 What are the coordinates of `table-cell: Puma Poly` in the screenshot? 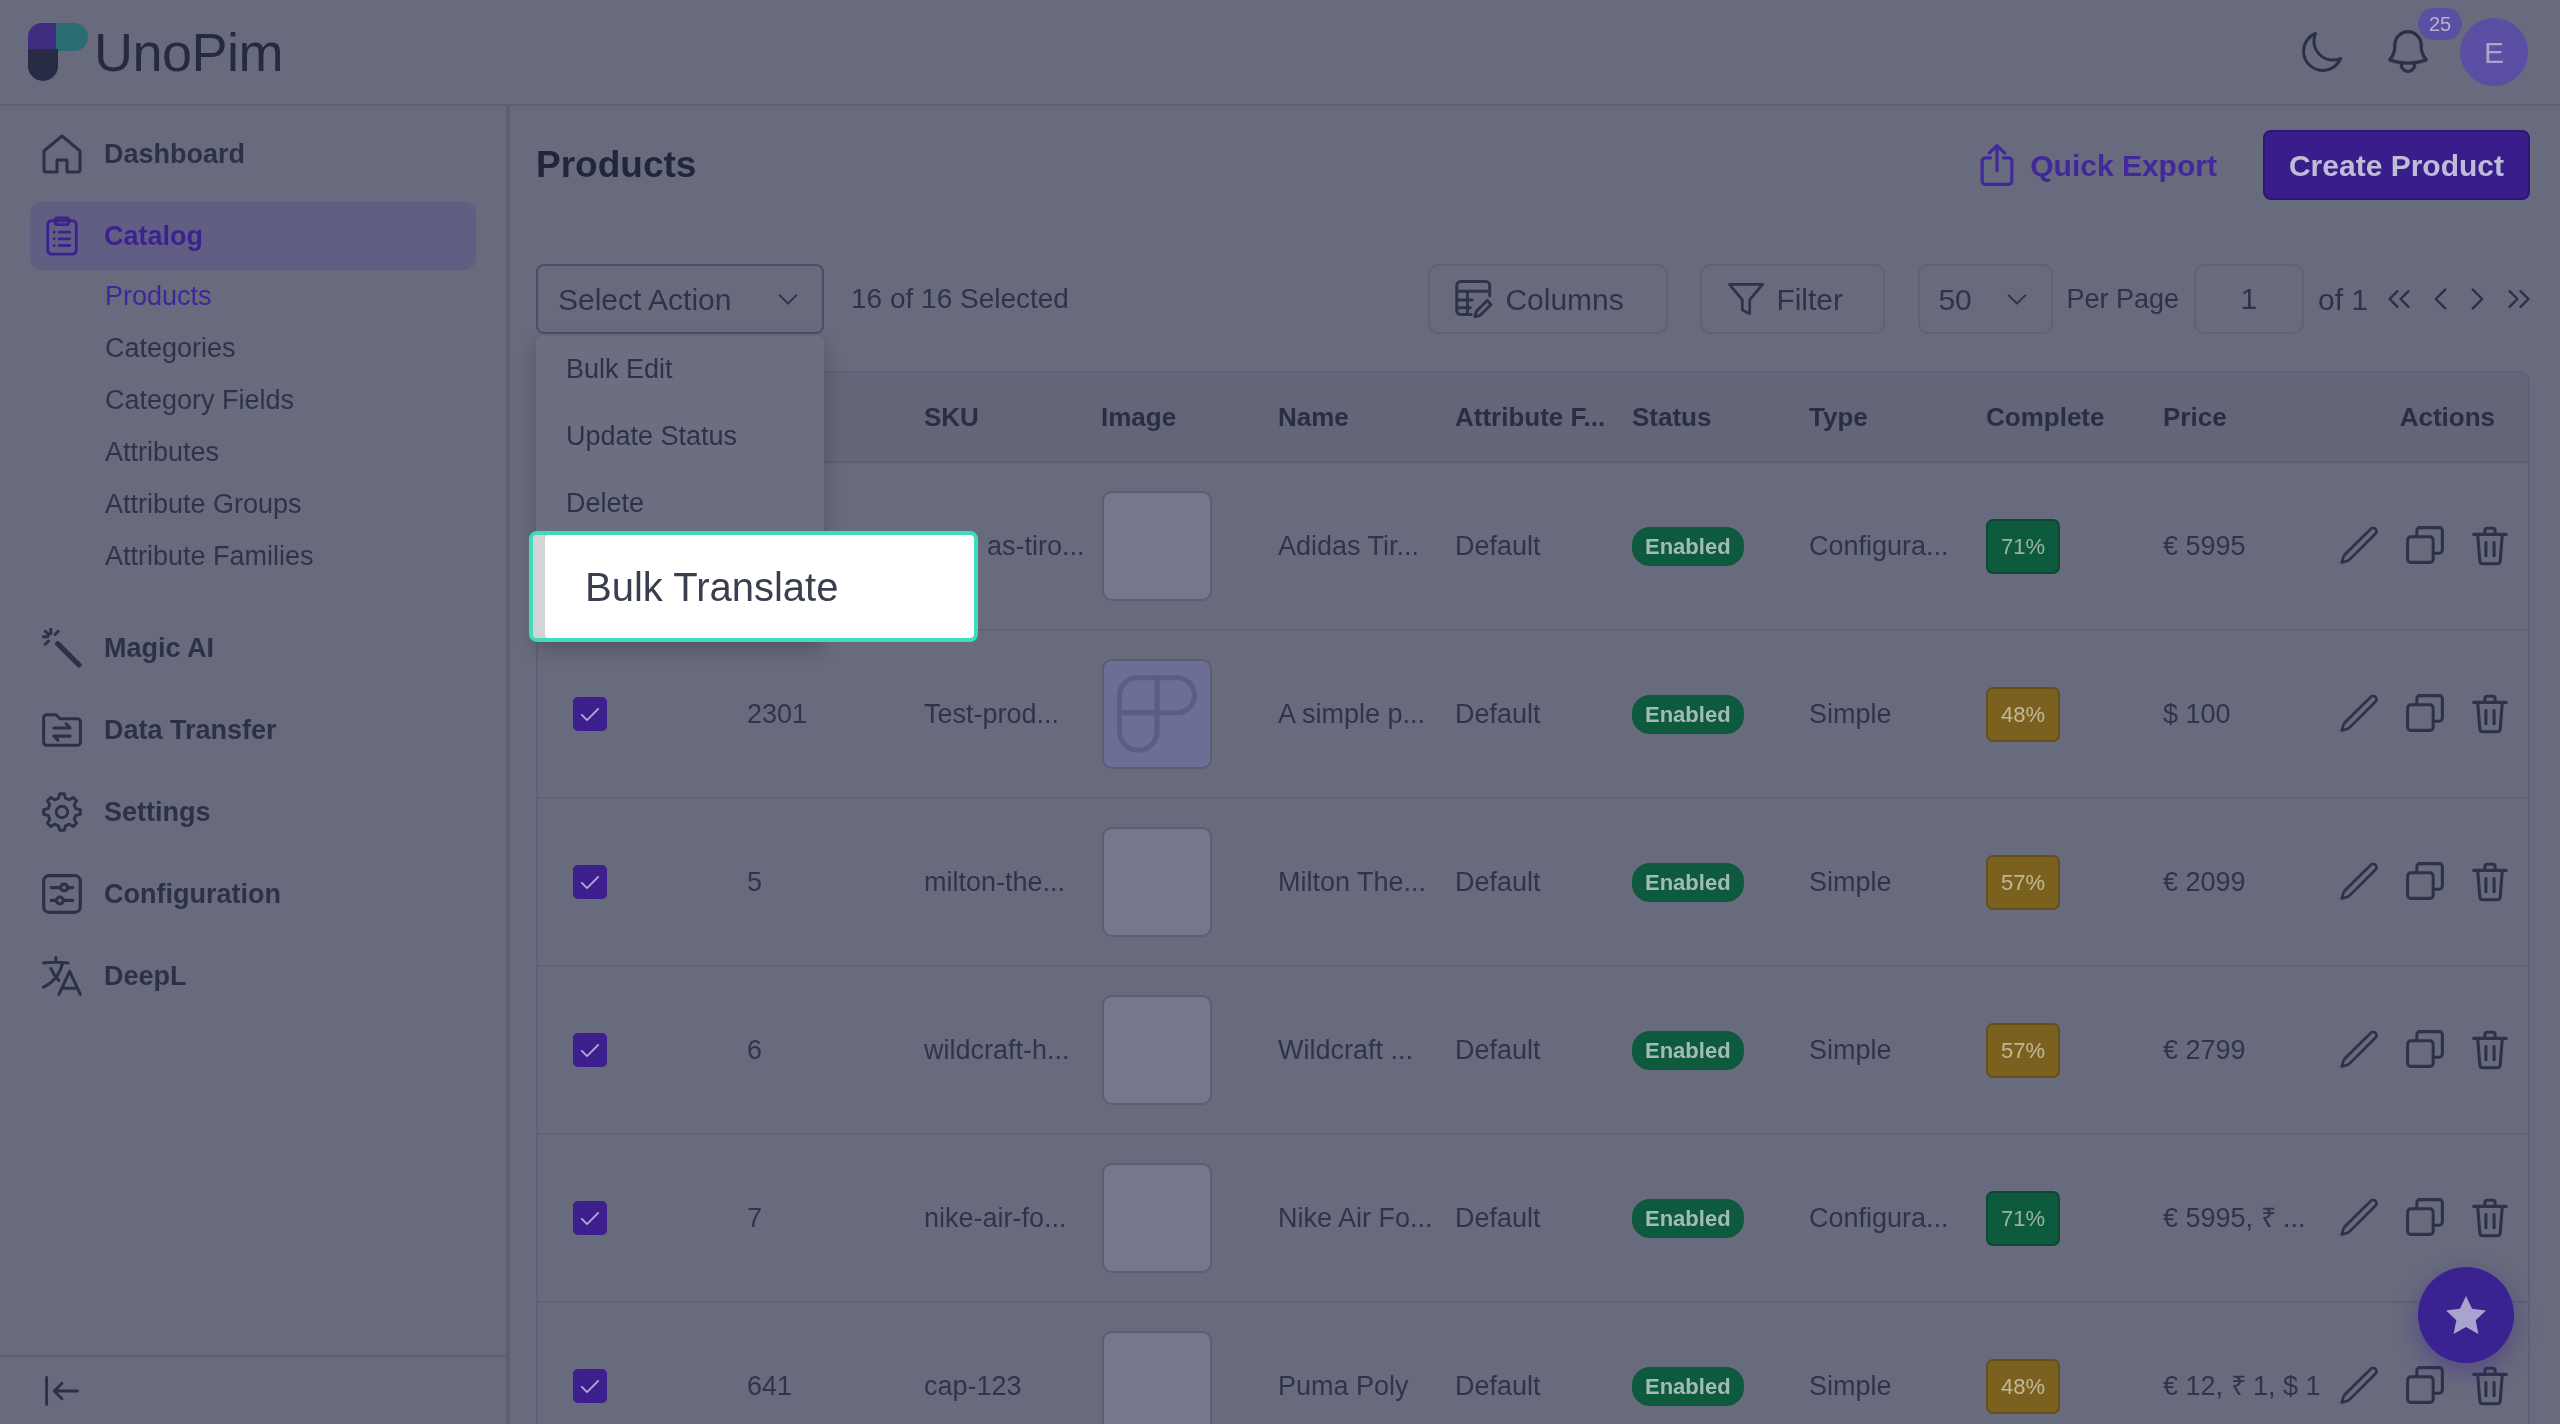 It's located at (1343, 1385).